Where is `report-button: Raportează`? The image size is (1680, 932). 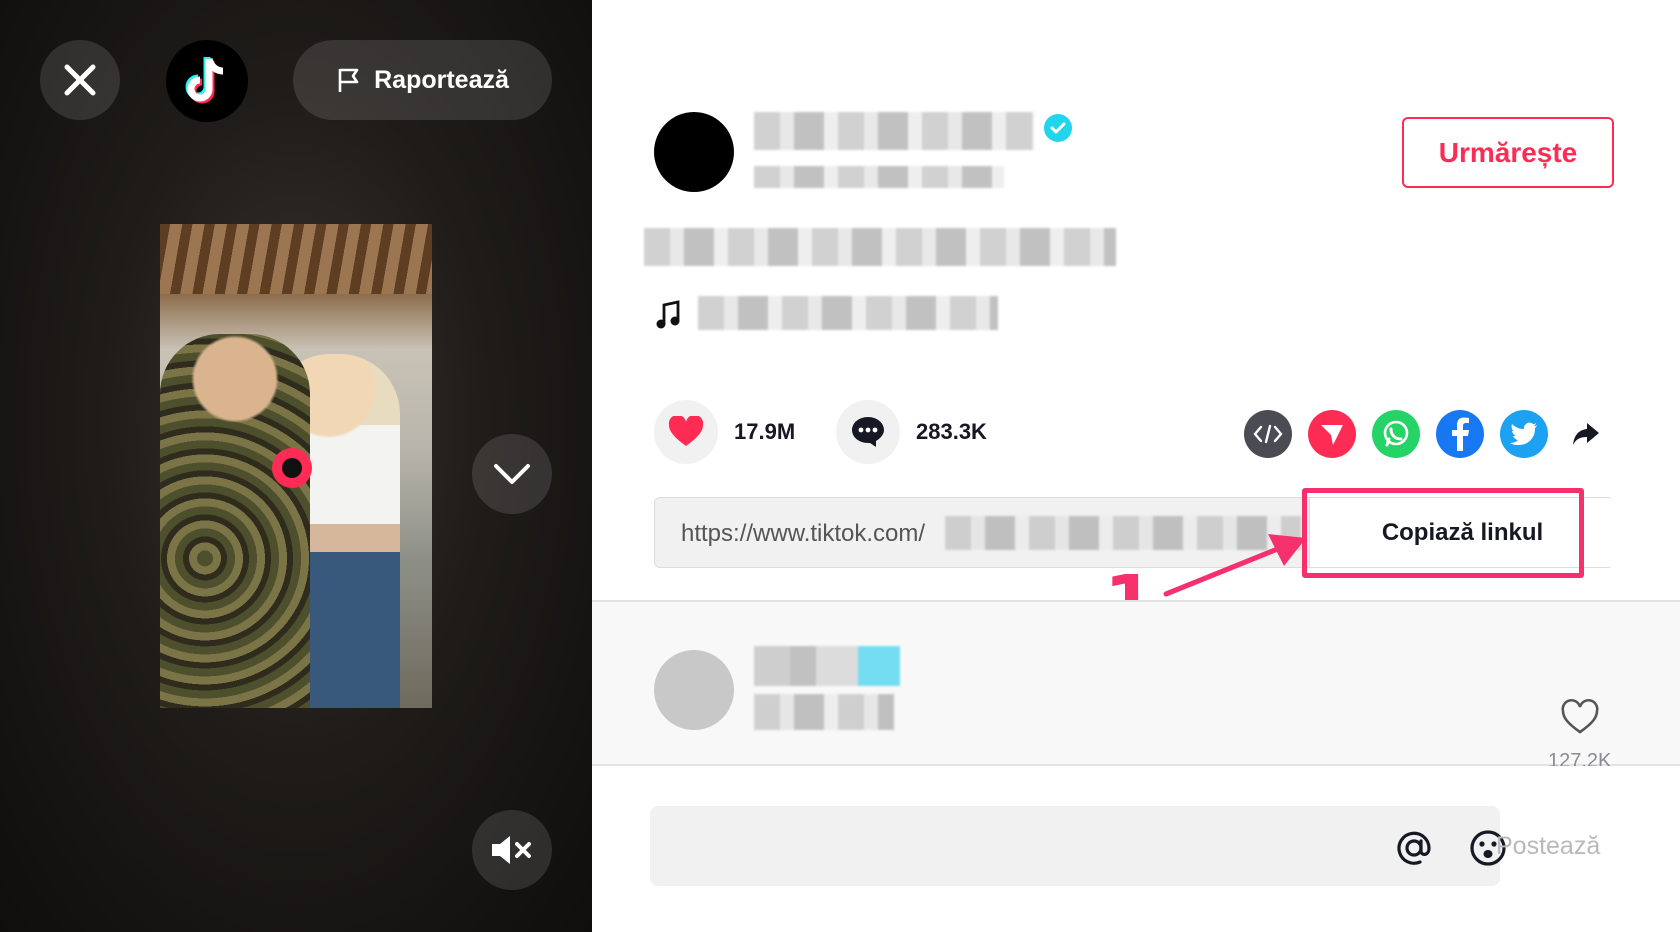
report-button: Raportează is located at coordinates (422, 80).